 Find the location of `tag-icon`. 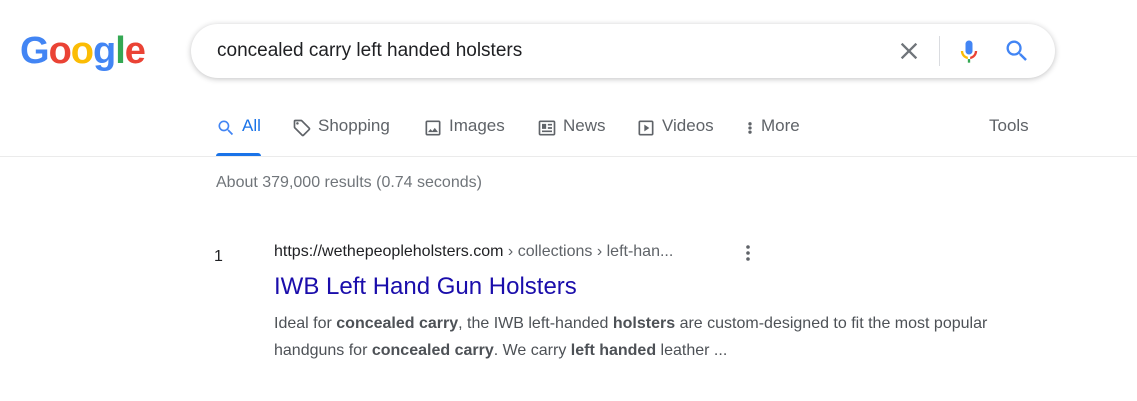

tag-icon is located at coordinates (302, 128).